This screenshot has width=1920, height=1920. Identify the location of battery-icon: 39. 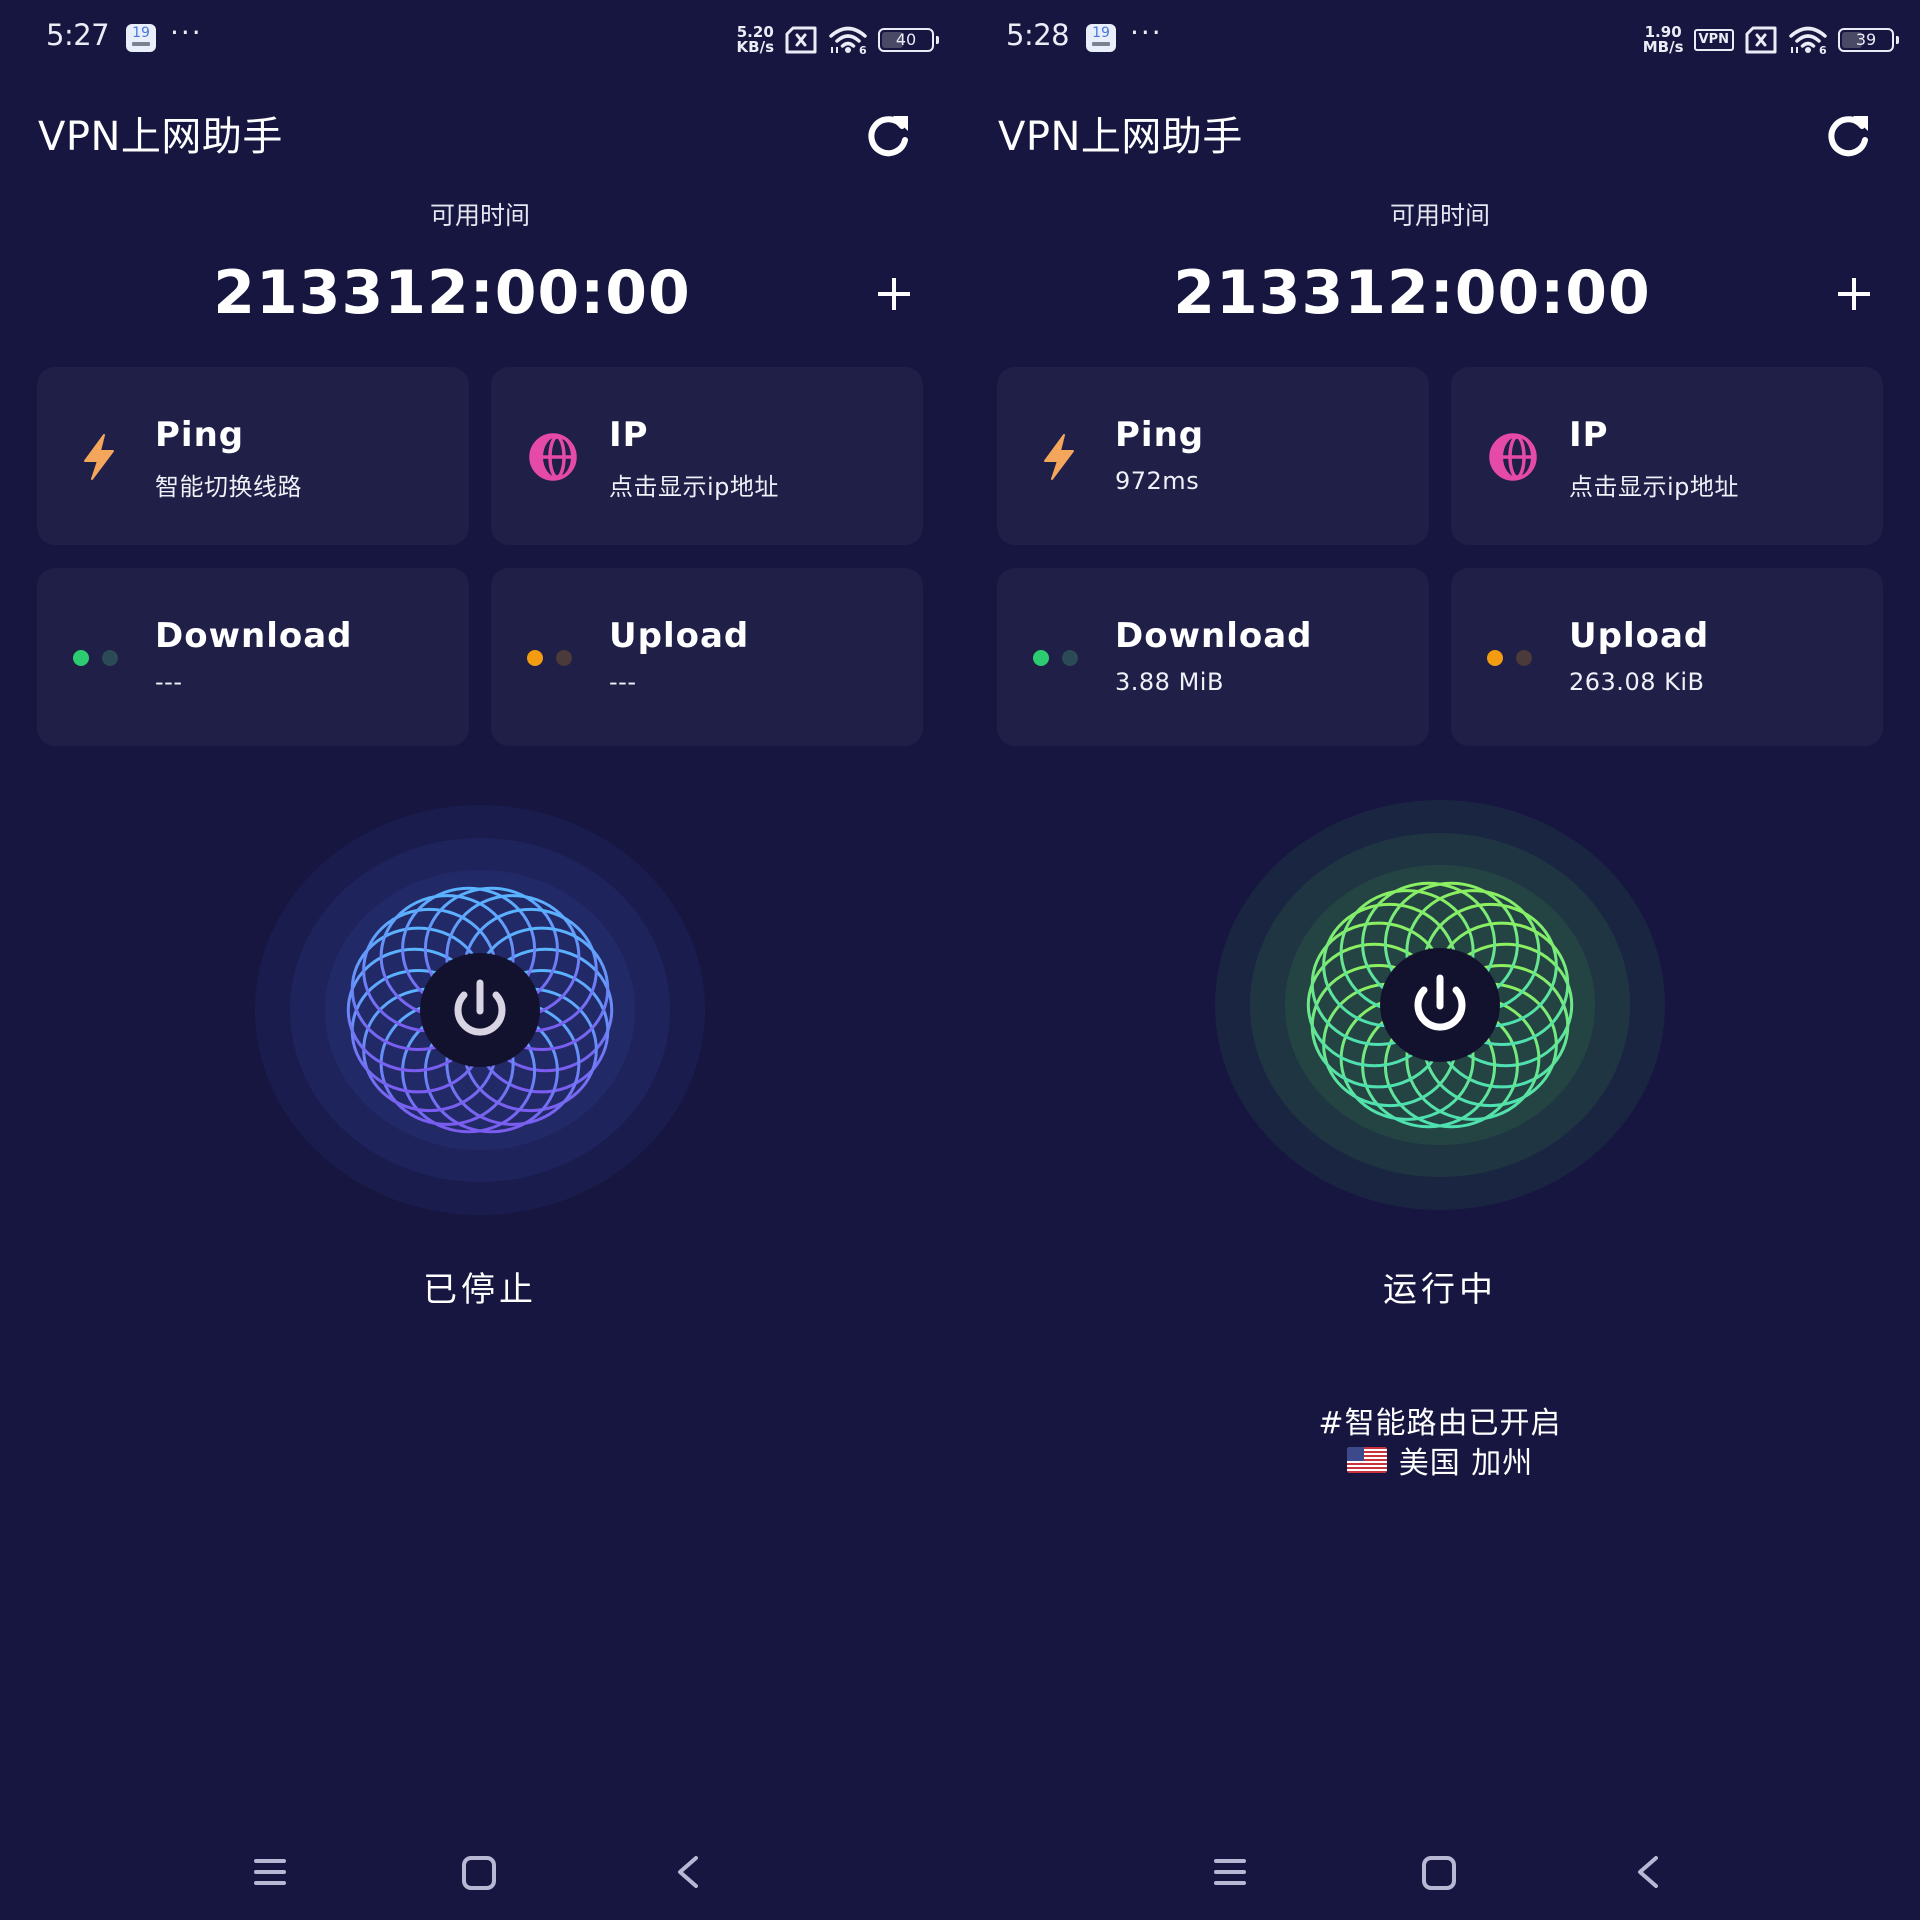
(1868, 40).